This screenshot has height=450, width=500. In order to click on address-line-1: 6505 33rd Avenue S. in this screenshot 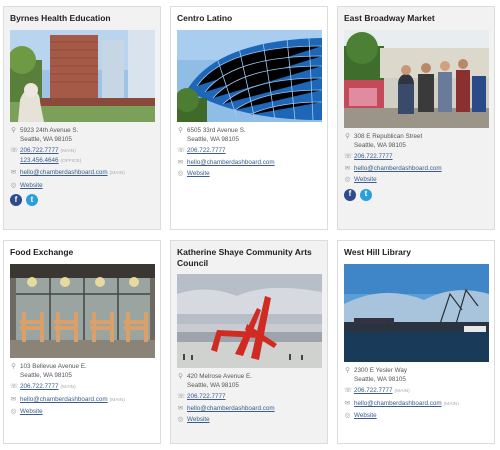, I will do `click(216, 130)`.